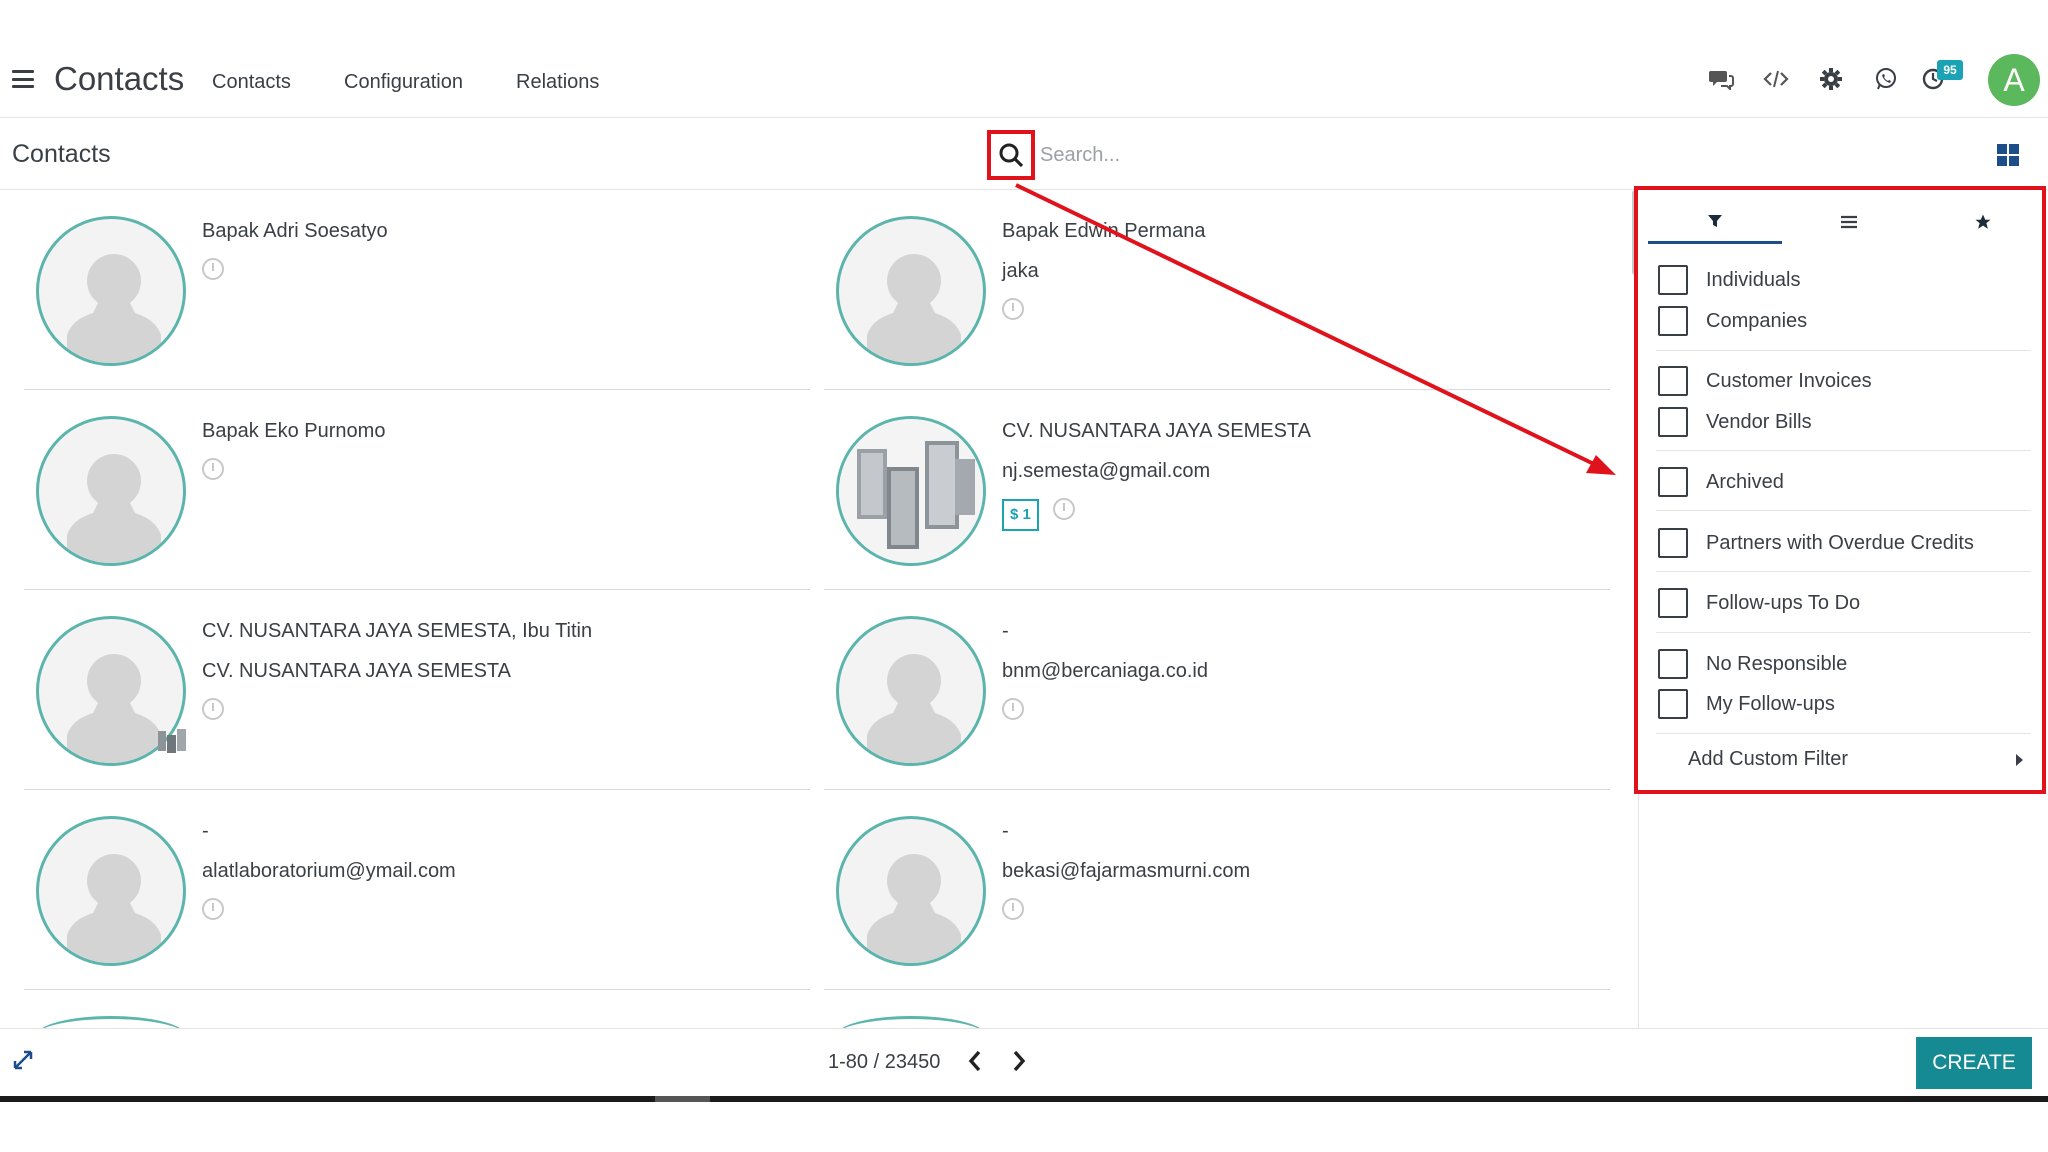 Image resolution: width=2048 pixels, height=1152 pixels. What do you see at coordinates (329, 871) in the screenshot?
I see `contact-email: alatlaboratorium@ymail.com` at bounding box center [329, 871].